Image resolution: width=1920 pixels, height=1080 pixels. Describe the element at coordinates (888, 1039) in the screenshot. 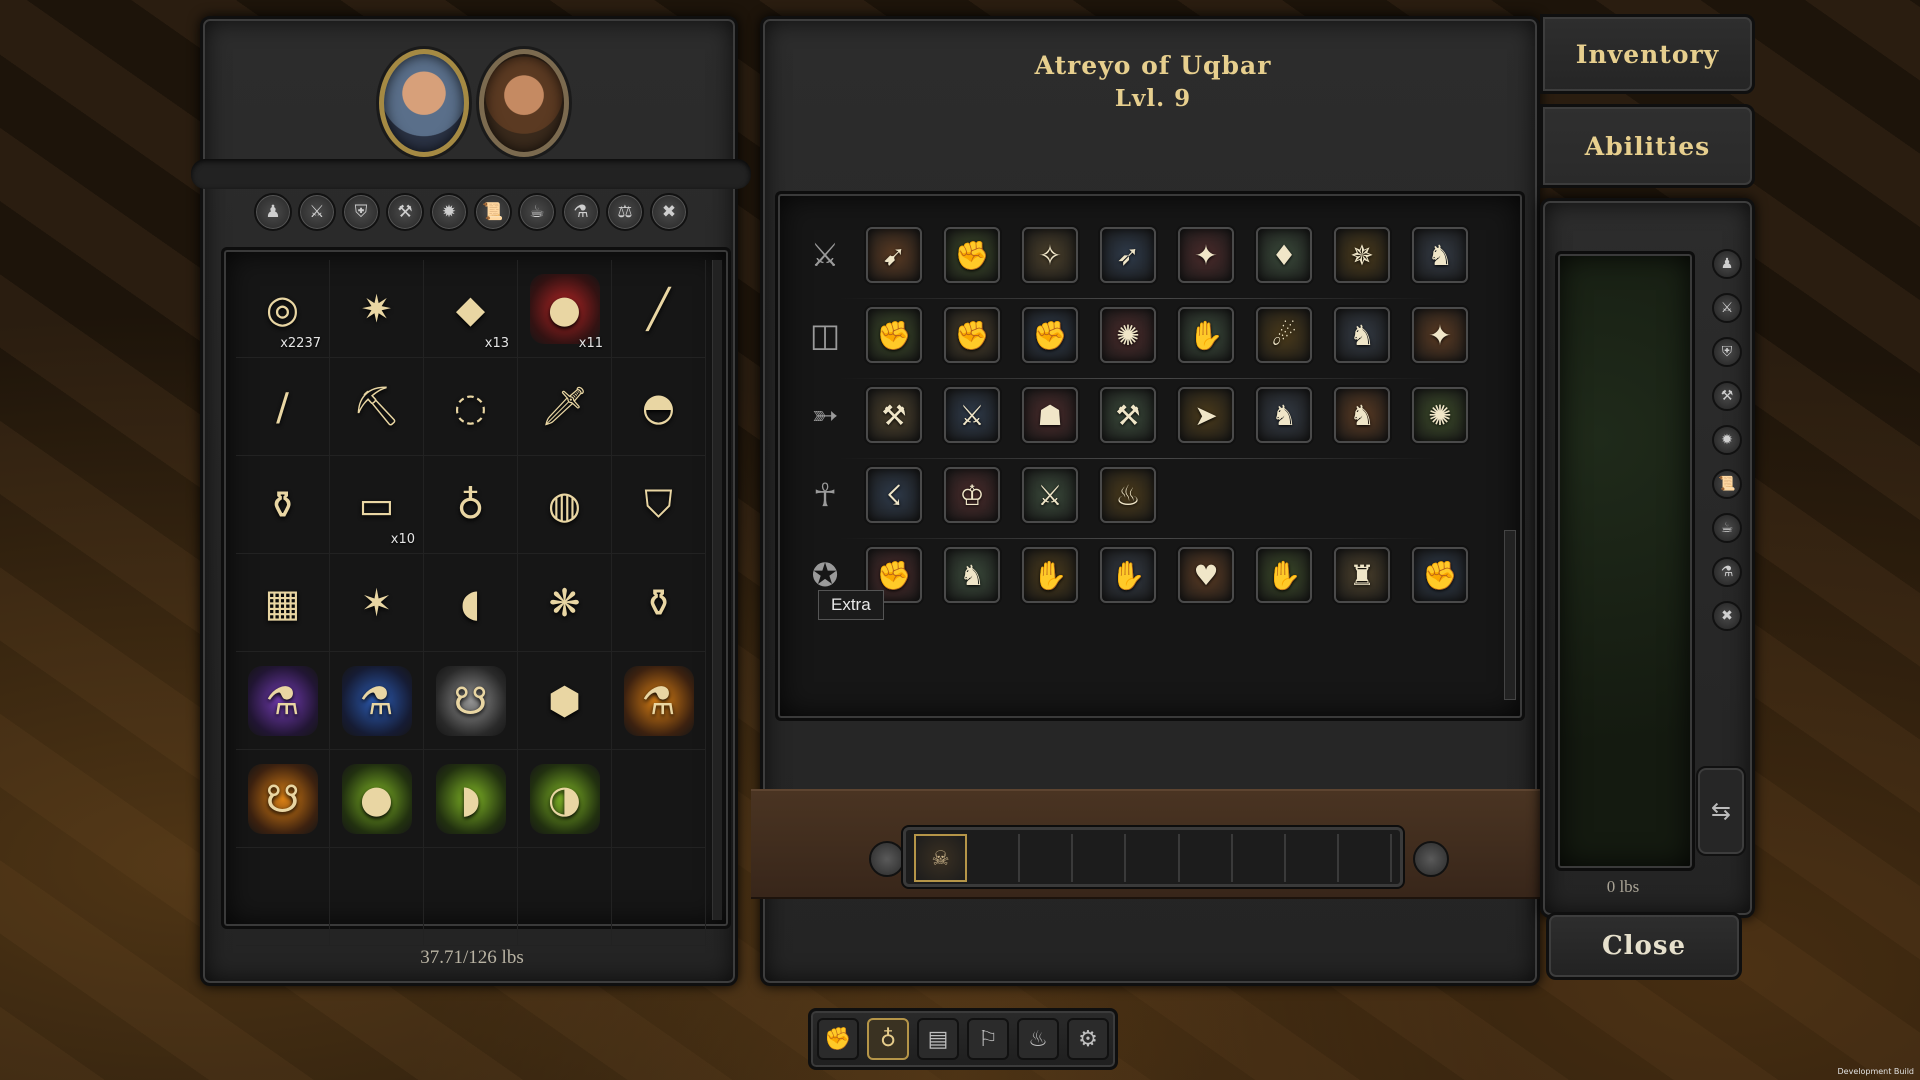

I see `inventory-bag-icon: ♁` at that location.